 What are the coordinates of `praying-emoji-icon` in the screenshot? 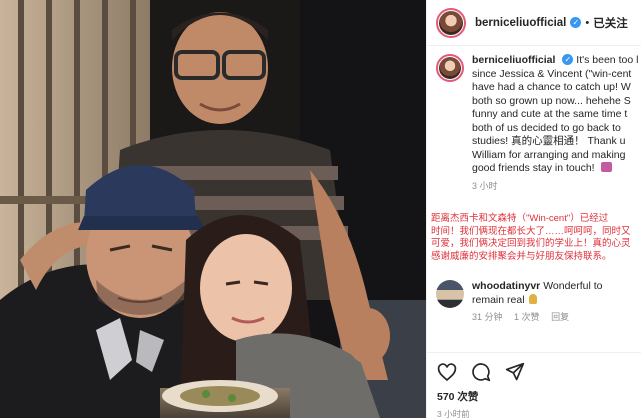 It's located at (533, 298).